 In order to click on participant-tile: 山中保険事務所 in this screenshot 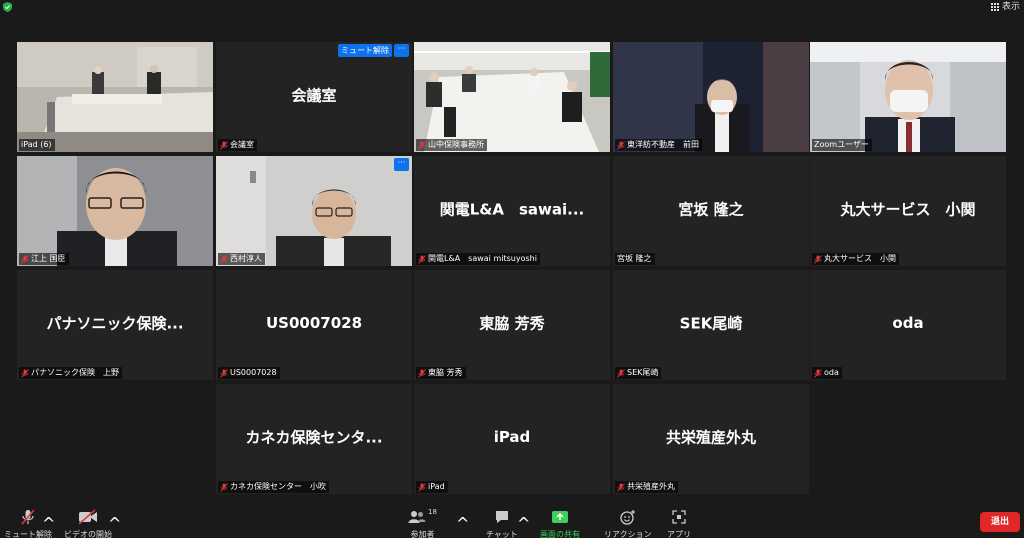, I will do `click(512, 97)`.